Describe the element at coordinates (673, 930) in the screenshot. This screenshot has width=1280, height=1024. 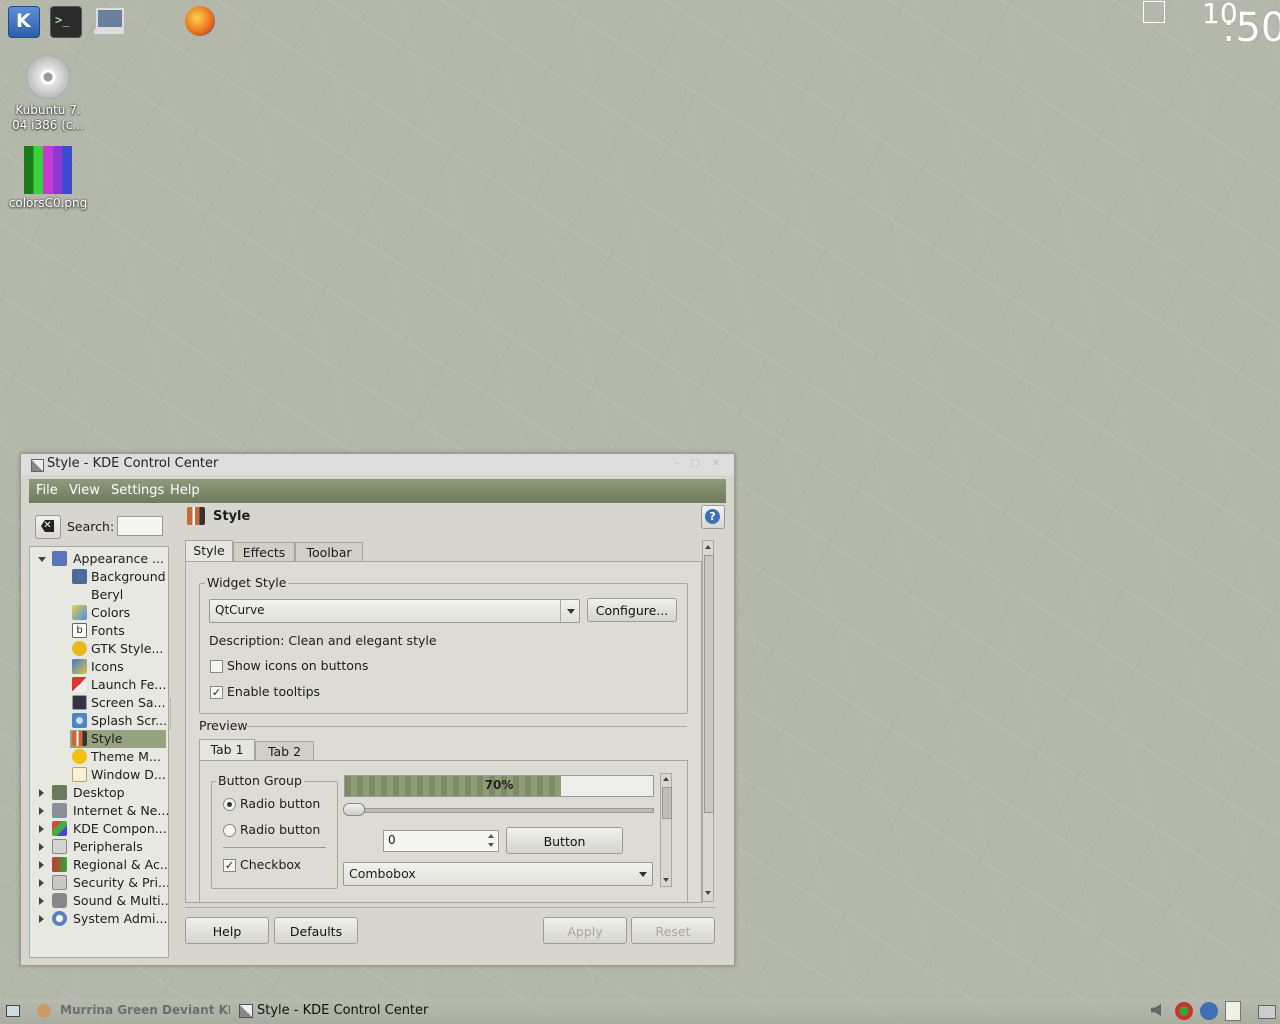
I see `reset-button: Reset` at that location.